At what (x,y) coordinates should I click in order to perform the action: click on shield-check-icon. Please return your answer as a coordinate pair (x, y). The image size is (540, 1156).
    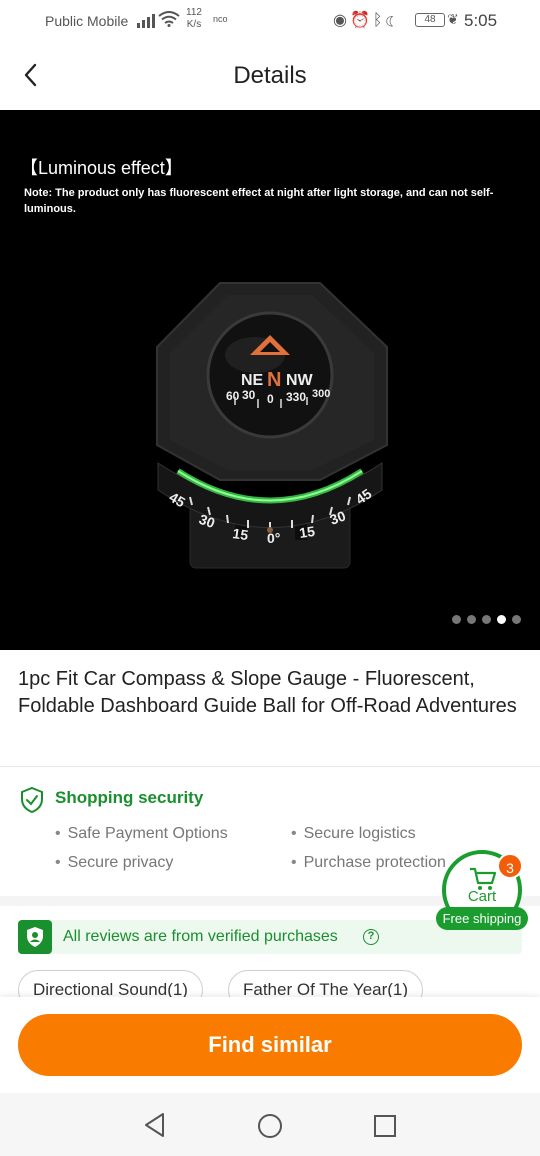
    Looking at the image, I should click on (32, 800).